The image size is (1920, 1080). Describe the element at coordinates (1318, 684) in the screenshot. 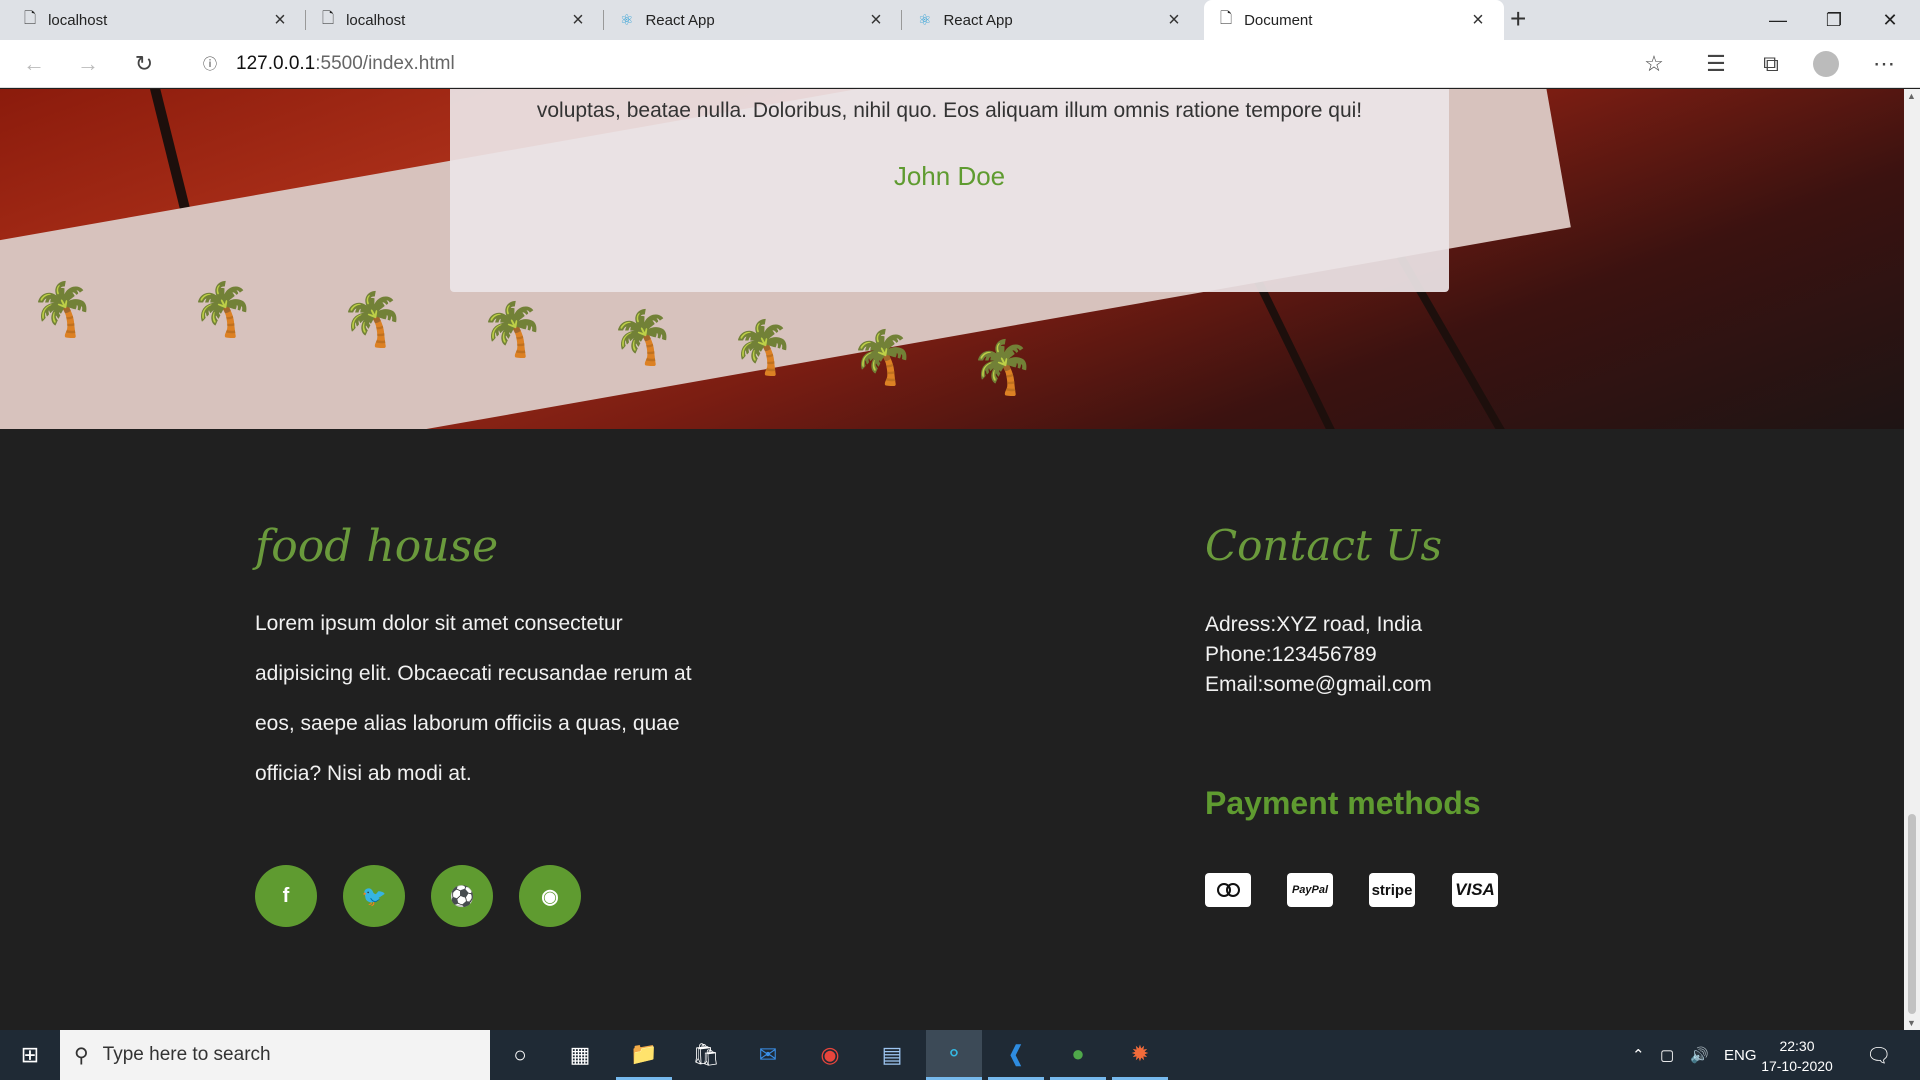

I see `contact-email: Email:some@gmail.com` at that location.